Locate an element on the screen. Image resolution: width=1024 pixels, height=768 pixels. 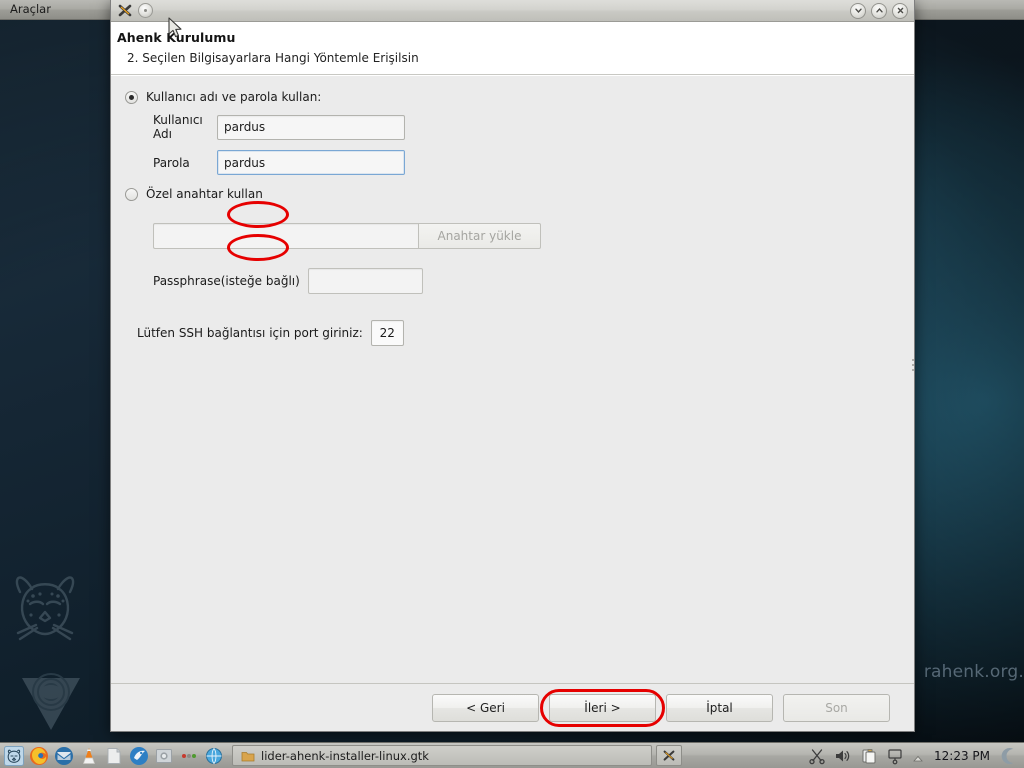
passphrase-input is located at coordinates (365, 281).